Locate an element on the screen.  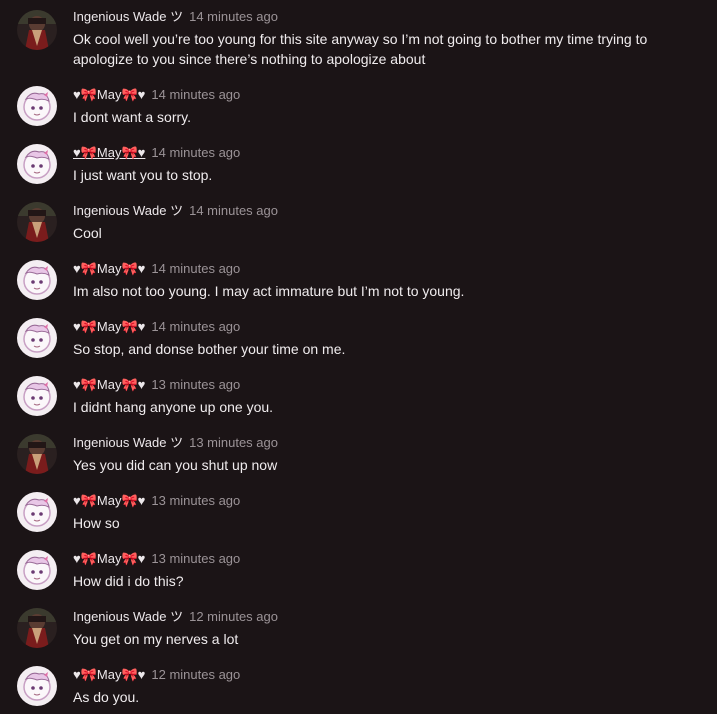
comment-text: You get on my nerves a lot is located at coordinates (156, 639).